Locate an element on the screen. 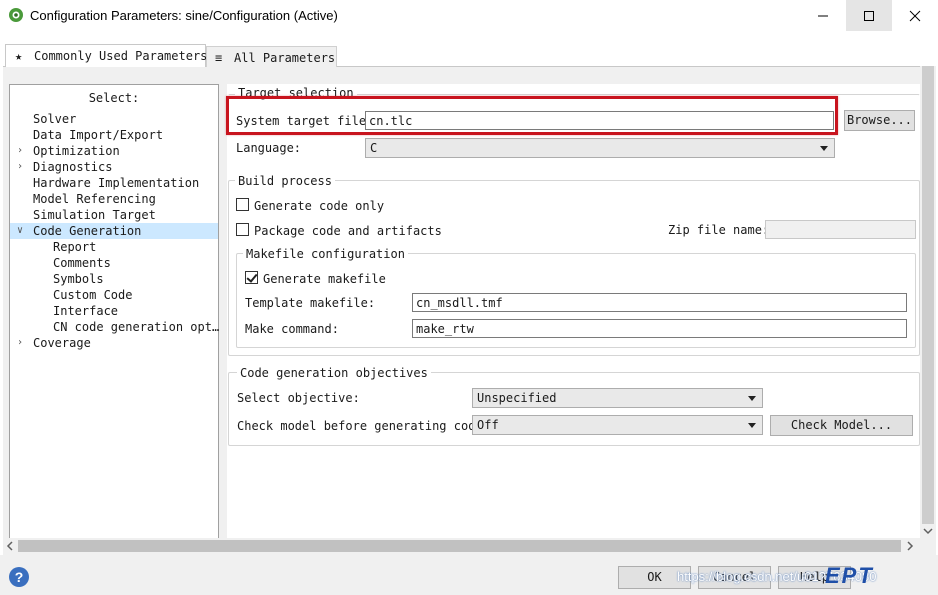 The height and width of the screenshot is (595, 938). make-command-label: Make command: is located at coordinates (292, 329).